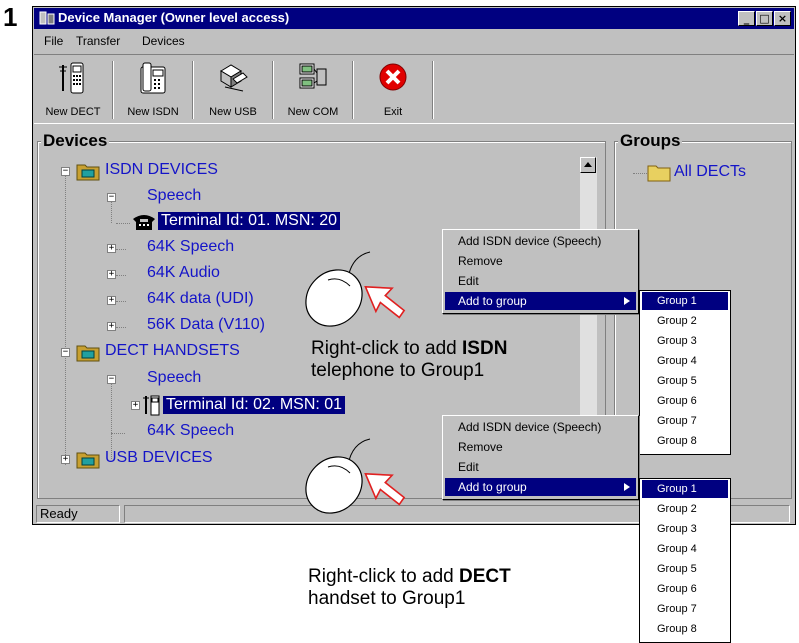 The width and height of the screenshot is (799, 643). Describe the element at coordinates (200, 299) in the screenshot. I see `tree-item-64k-data: 64K data (UDI)` at that location.